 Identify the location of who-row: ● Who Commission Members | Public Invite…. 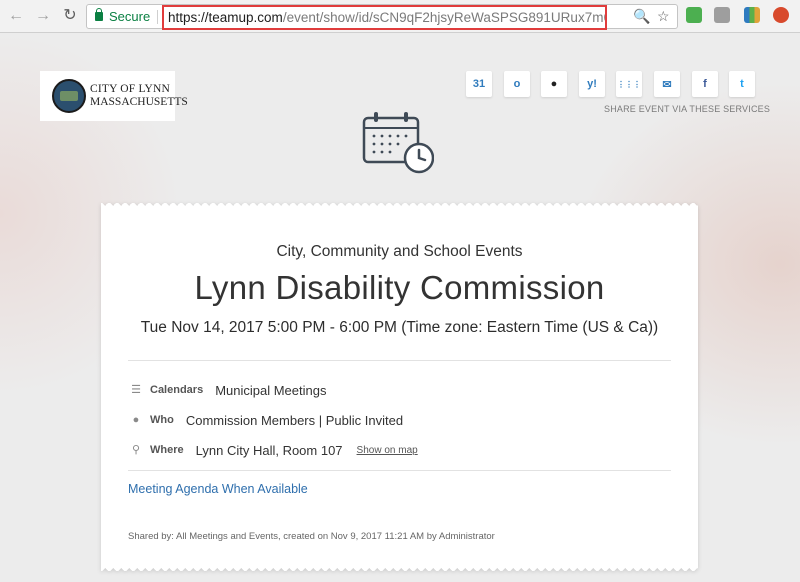
(266, 420).